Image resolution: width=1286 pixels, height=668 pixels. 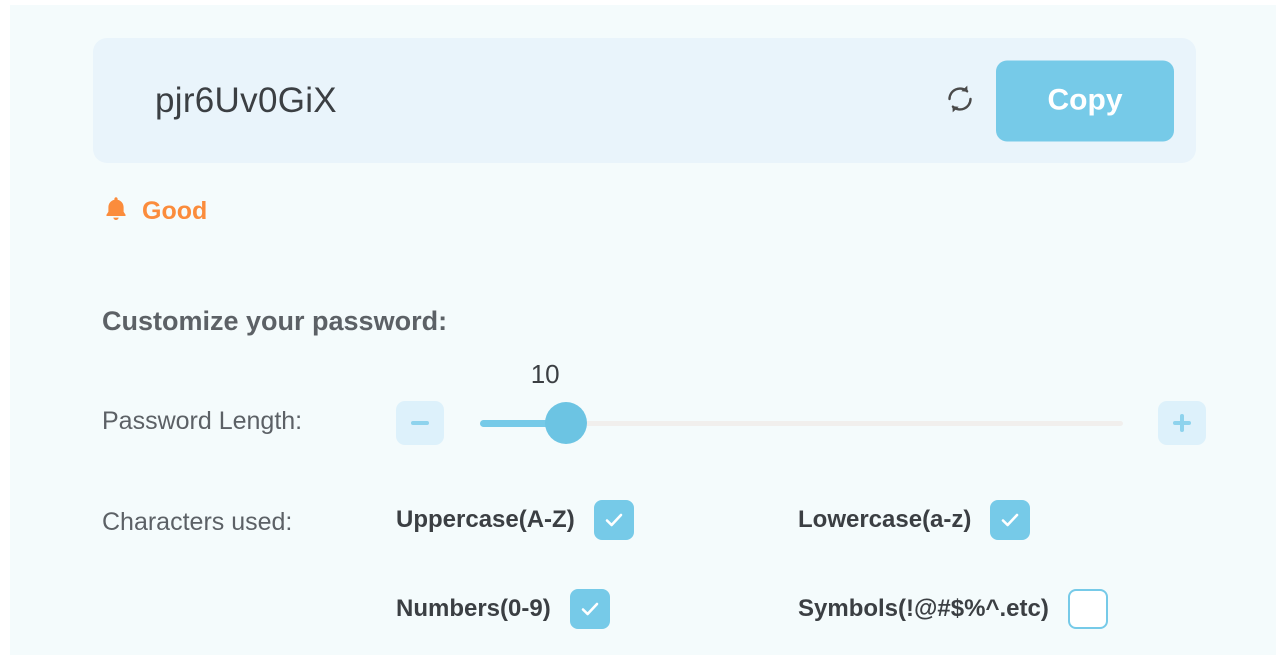 What do you see at coordinates (246, 101) in the screenshot?
I see `generated-password-text: pjr6Uv0GiX` at bounding box center [246, 101].